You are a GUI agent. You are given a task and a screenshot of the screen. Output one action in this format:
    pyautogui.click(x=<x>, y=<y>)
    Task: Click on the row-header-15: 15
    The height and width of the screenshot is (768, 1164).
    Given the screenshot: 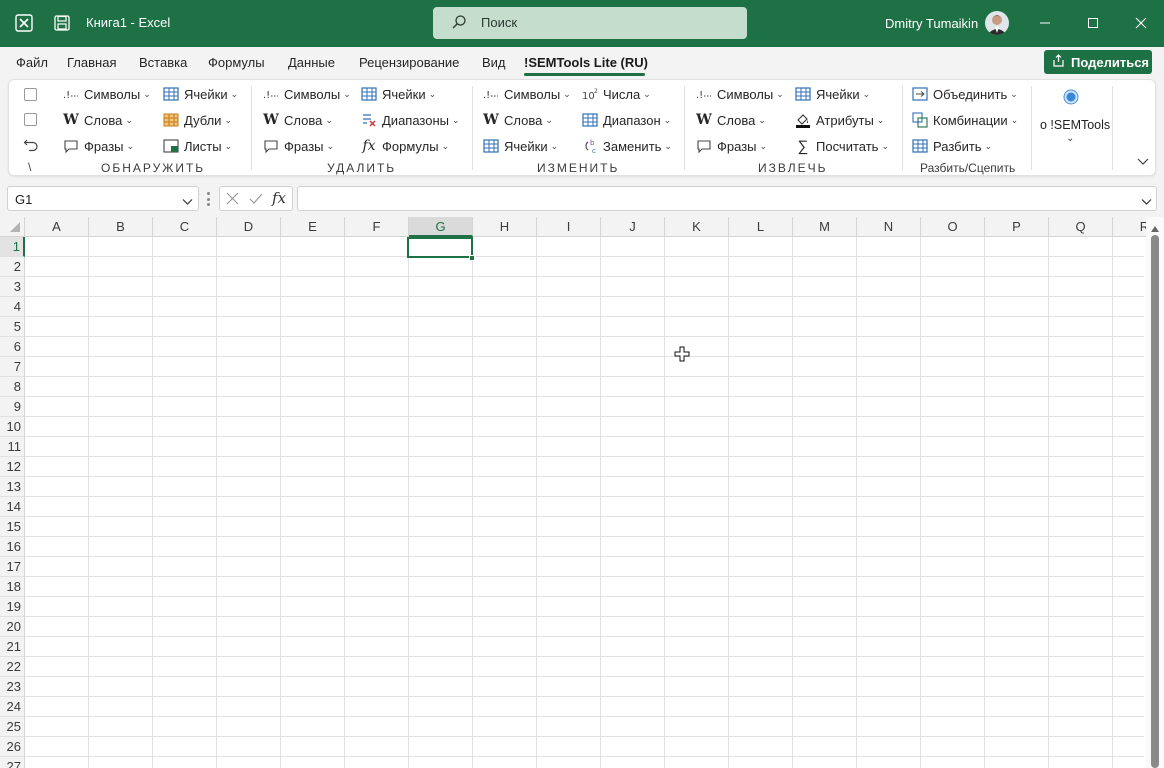 What is the action you would take?
    pyautogui.click(x=12, y=527)
    